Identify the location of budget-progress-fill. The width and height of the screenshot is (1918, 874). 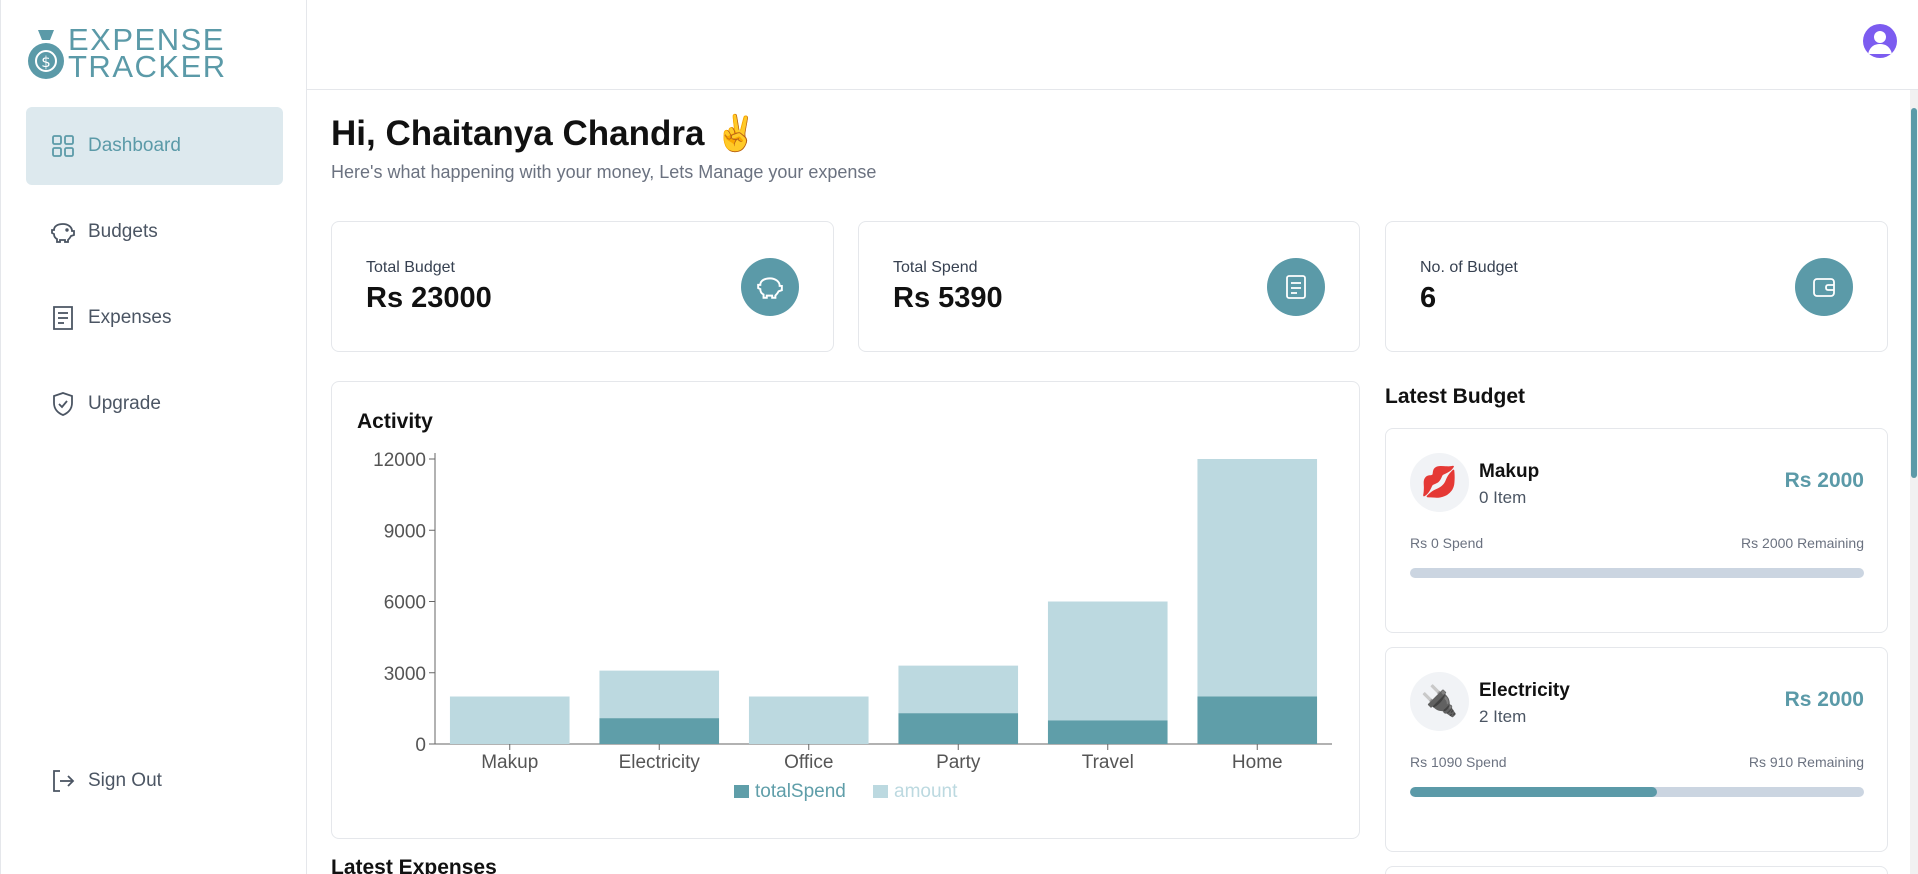
(1534, 792).